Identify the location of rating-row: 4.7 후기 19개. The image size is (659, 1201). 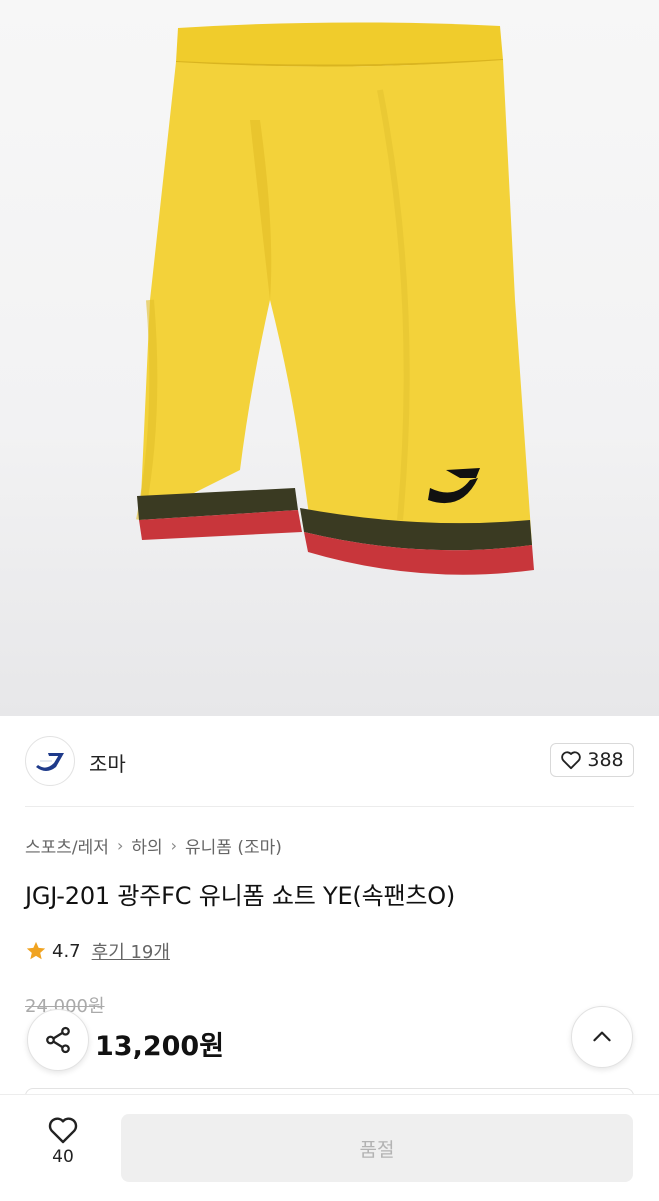
(97, 951).